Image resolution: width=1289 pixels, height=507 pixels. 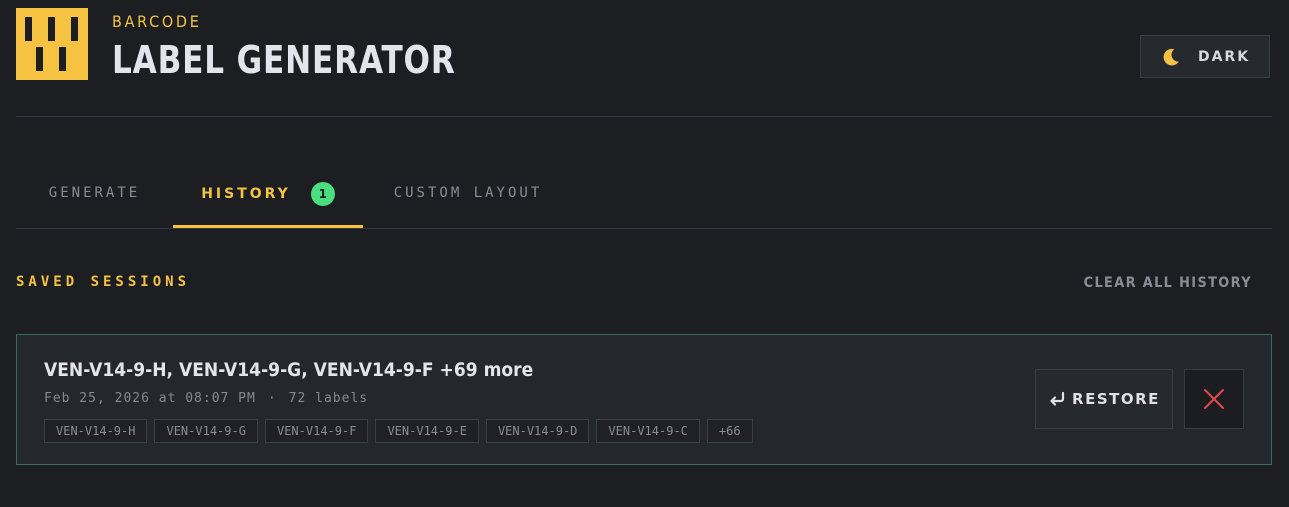 I want to click on label-chip: VEN-V14-9-E, so click(x=427, y=431).